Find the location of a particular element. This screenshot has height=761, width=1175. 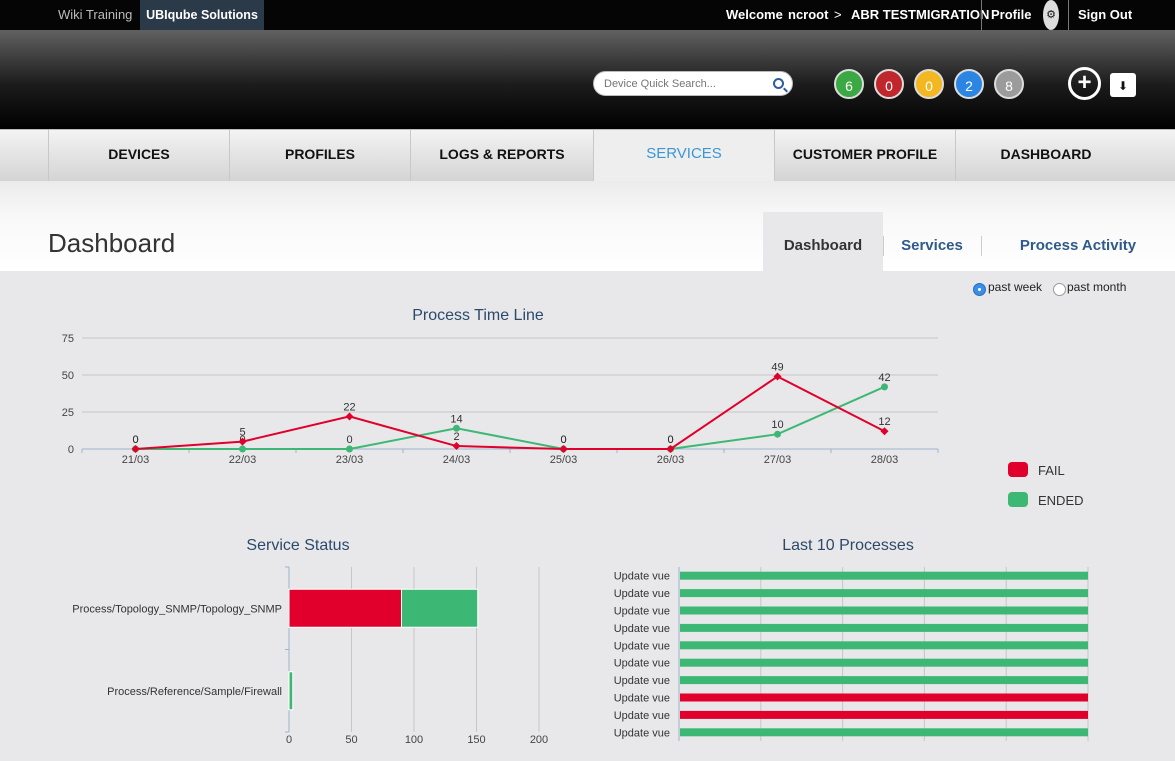

notification-badge: 2 is located at coordinates (969, 84).